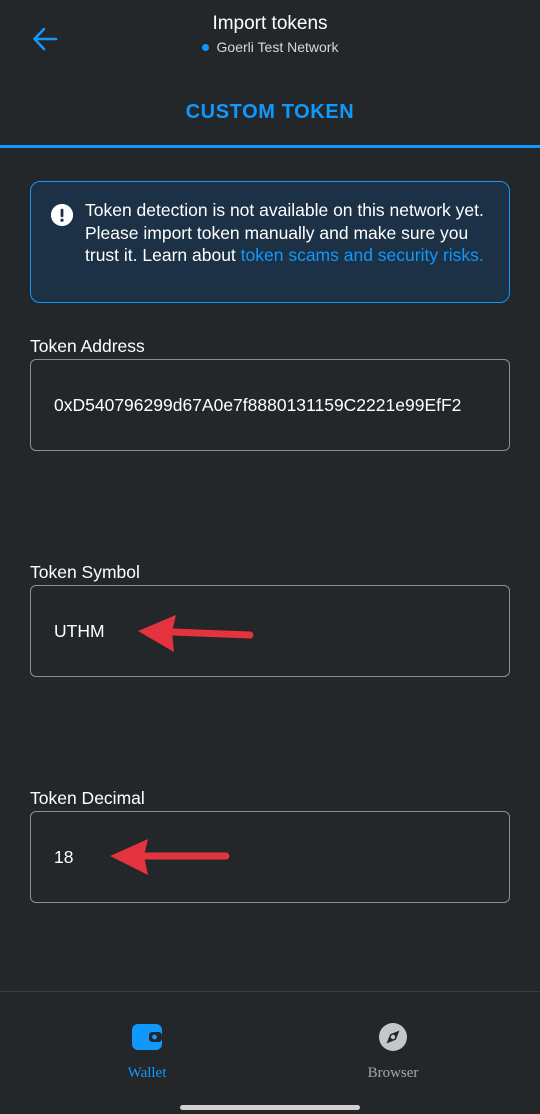  I want to click on page-title: Import tokens, so click(270, 23).